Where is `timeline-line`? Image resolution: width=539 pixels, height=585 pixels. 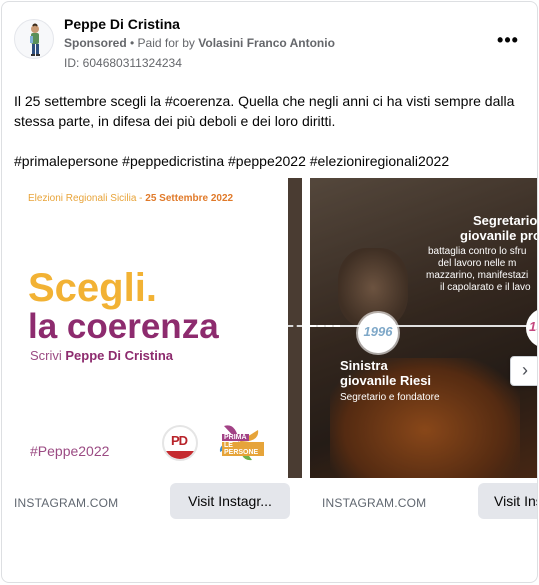
timeline-line is located at coordinates (423, 326).